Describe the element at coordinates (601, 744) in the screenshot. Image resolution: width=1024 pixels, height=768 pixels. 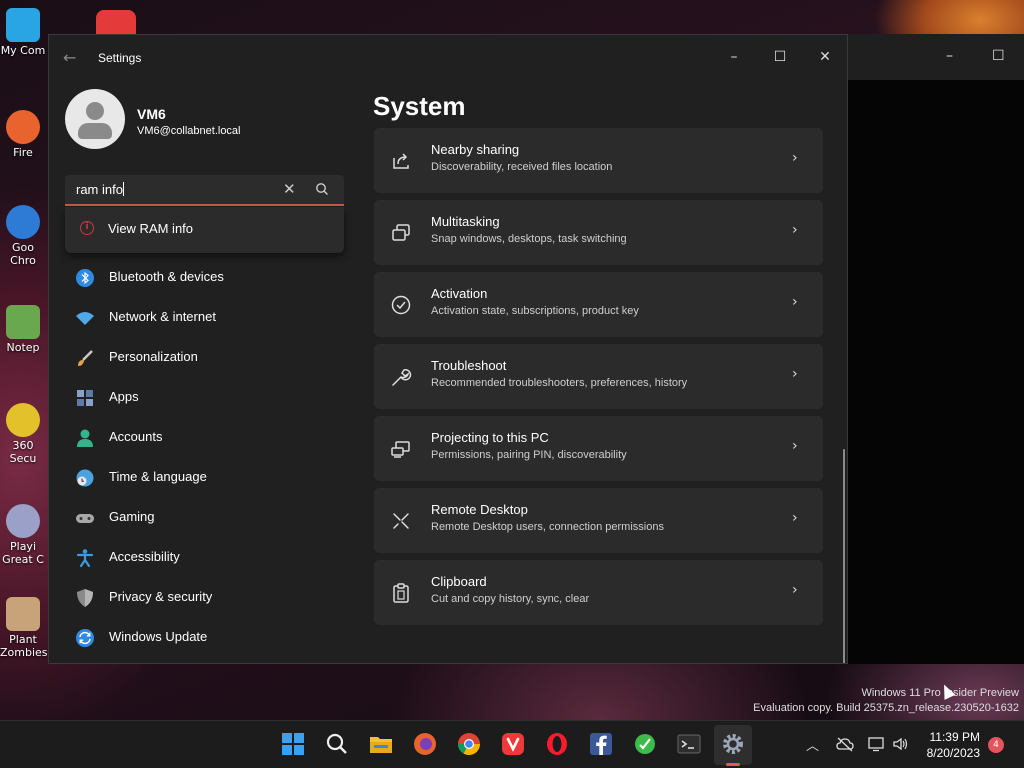
I see `facebook-icon` at that location.